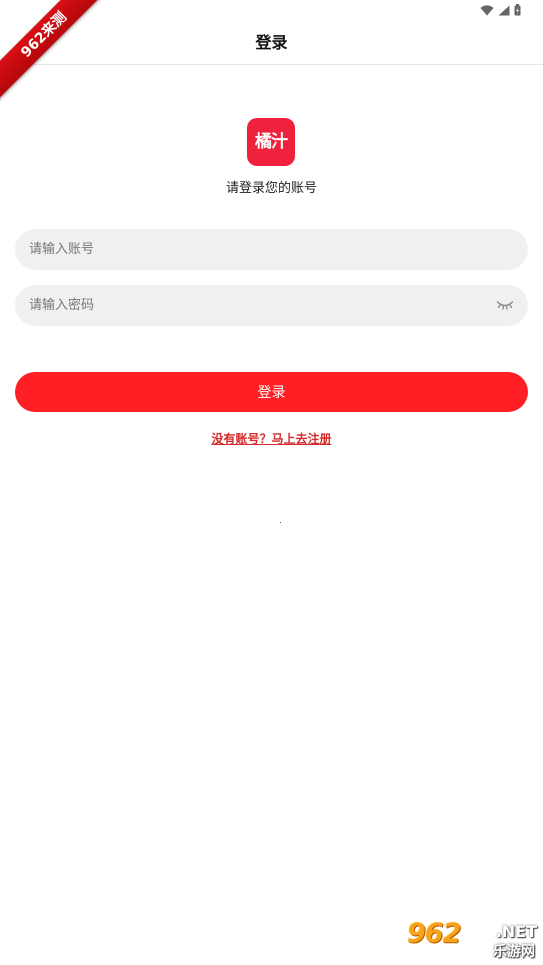 The width and height of the screenshot is (543, 965). Describe the element at coordinates (271, 392) in the screenshot. I see `login-button: 登录` at that location.